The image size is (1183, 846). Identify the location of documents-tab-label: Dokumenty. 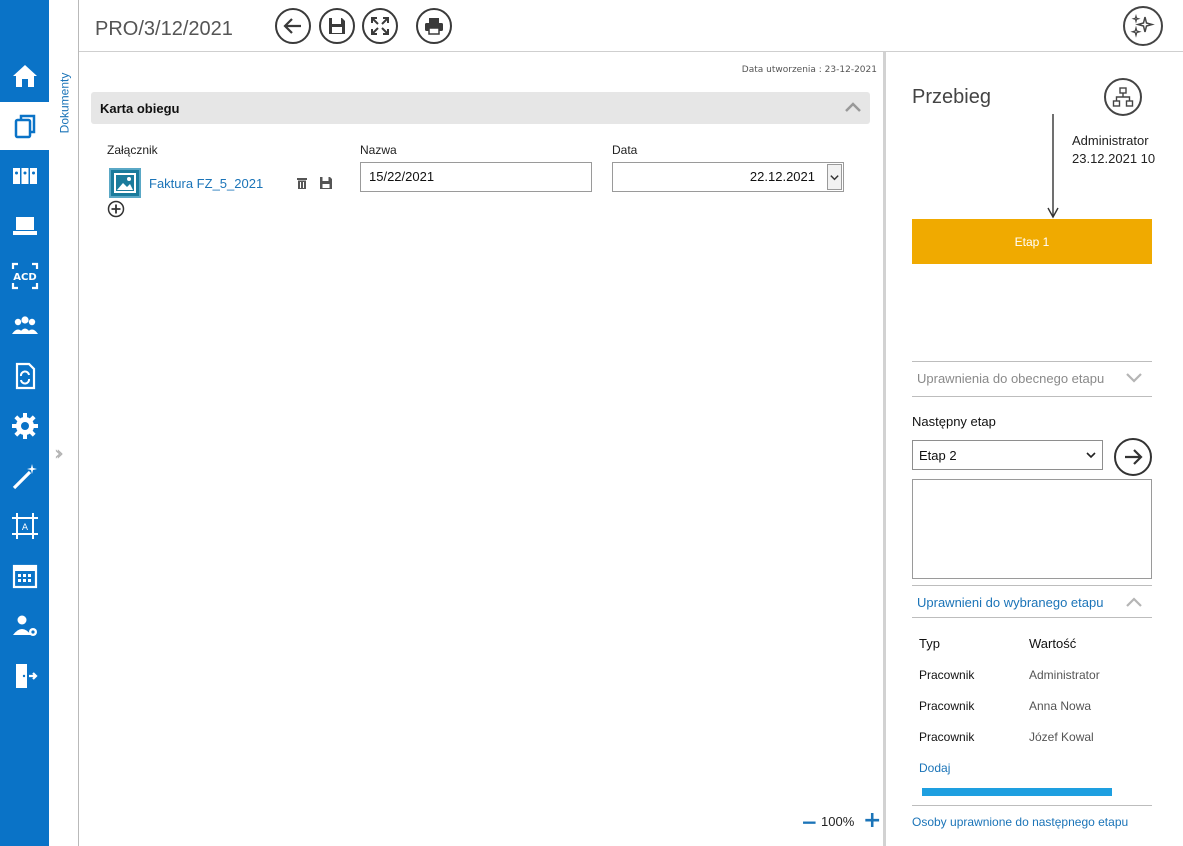
(64, 103).